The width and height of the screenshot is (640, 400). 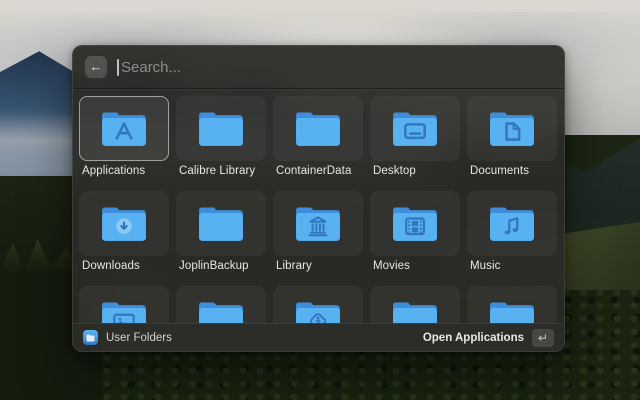 I want to click on downloads-folder-icon, so click(x=124, y=224).